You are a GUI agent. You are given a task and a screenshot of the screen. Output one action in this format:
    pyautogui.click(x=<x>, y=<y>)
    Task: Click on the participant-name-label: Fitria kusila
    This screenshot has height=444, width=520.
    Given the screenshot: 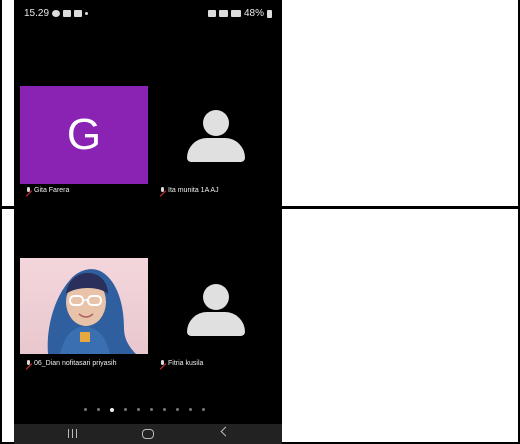 What is the action you would take?
    pyautogui.click(x=186, y=363)
    